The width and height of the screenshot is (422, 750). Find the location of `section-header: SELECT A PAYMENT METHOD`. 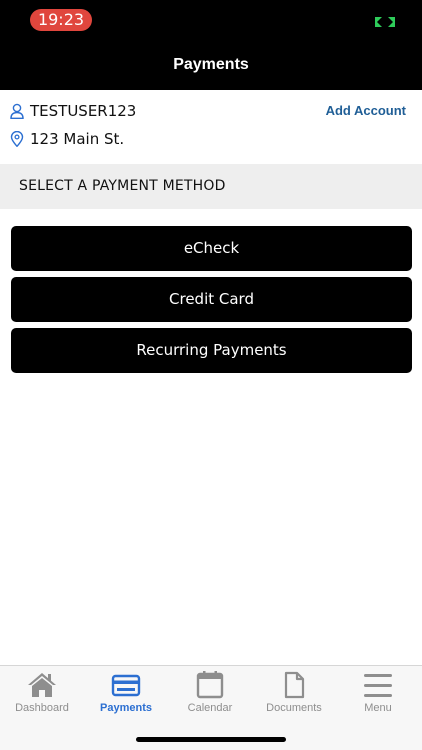

section-header: SELECT A PAYMENT METHOD is located at coordinates (211, 186).